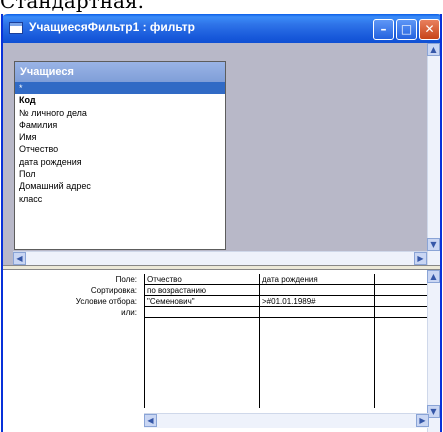  Describe the element at coordinates (383, 29) in the screenshot. I see `minimize-button: –` at that location.